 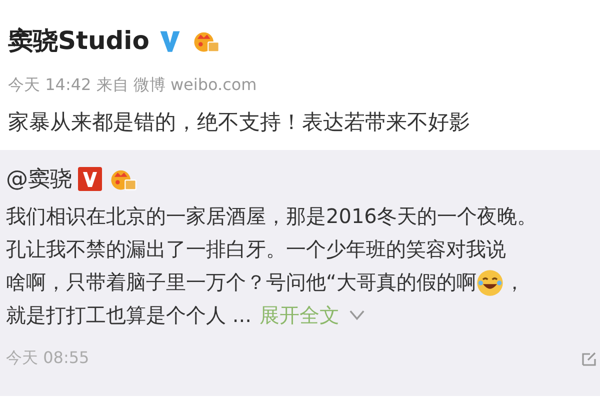 What do you see at coordinates (239, 122) in the screenshot?
I see `post-text: 家暴从来都是错的，绝不支持！表达若带来不好影` at bounding box center [239, 122].